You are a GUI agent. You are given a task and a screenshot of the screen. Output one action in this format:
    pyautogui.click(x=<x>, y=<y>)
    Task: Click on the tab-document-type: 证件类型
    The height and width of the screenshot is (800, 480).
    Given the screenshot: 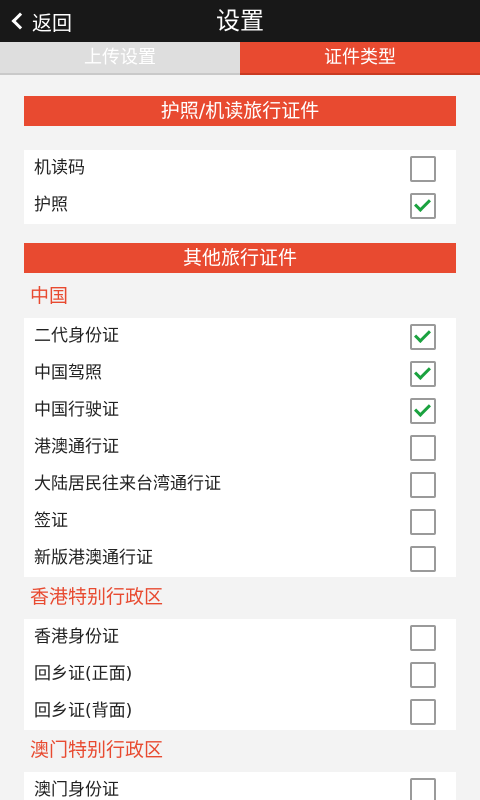 What is the action you would take?
    pyautogui.click(x=360, y=58)
    